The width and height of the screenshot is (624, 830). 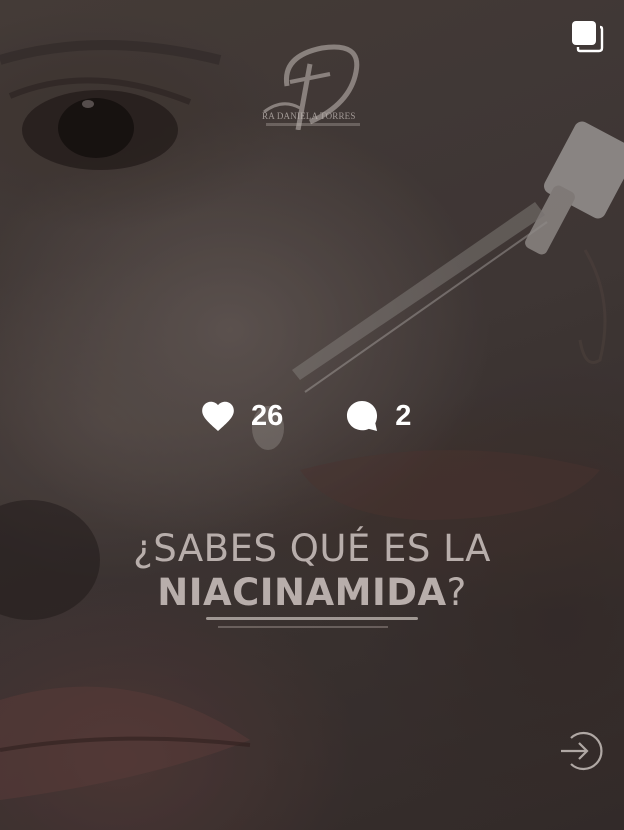 What do you see at coordinates (403, 415) in the screenshot?
I see `comments-count: 2` at bounding box center [403, 415].